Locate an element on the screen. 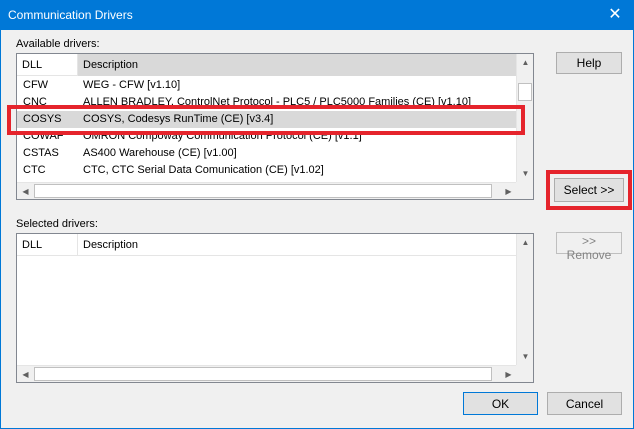  cancel-button: Cancel is located at coordinates (584, 403).